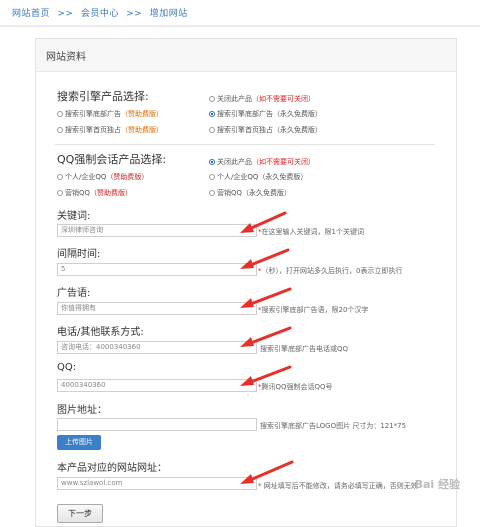  I want to click on watermark-logo: Bai 经验, so click(437, 484).